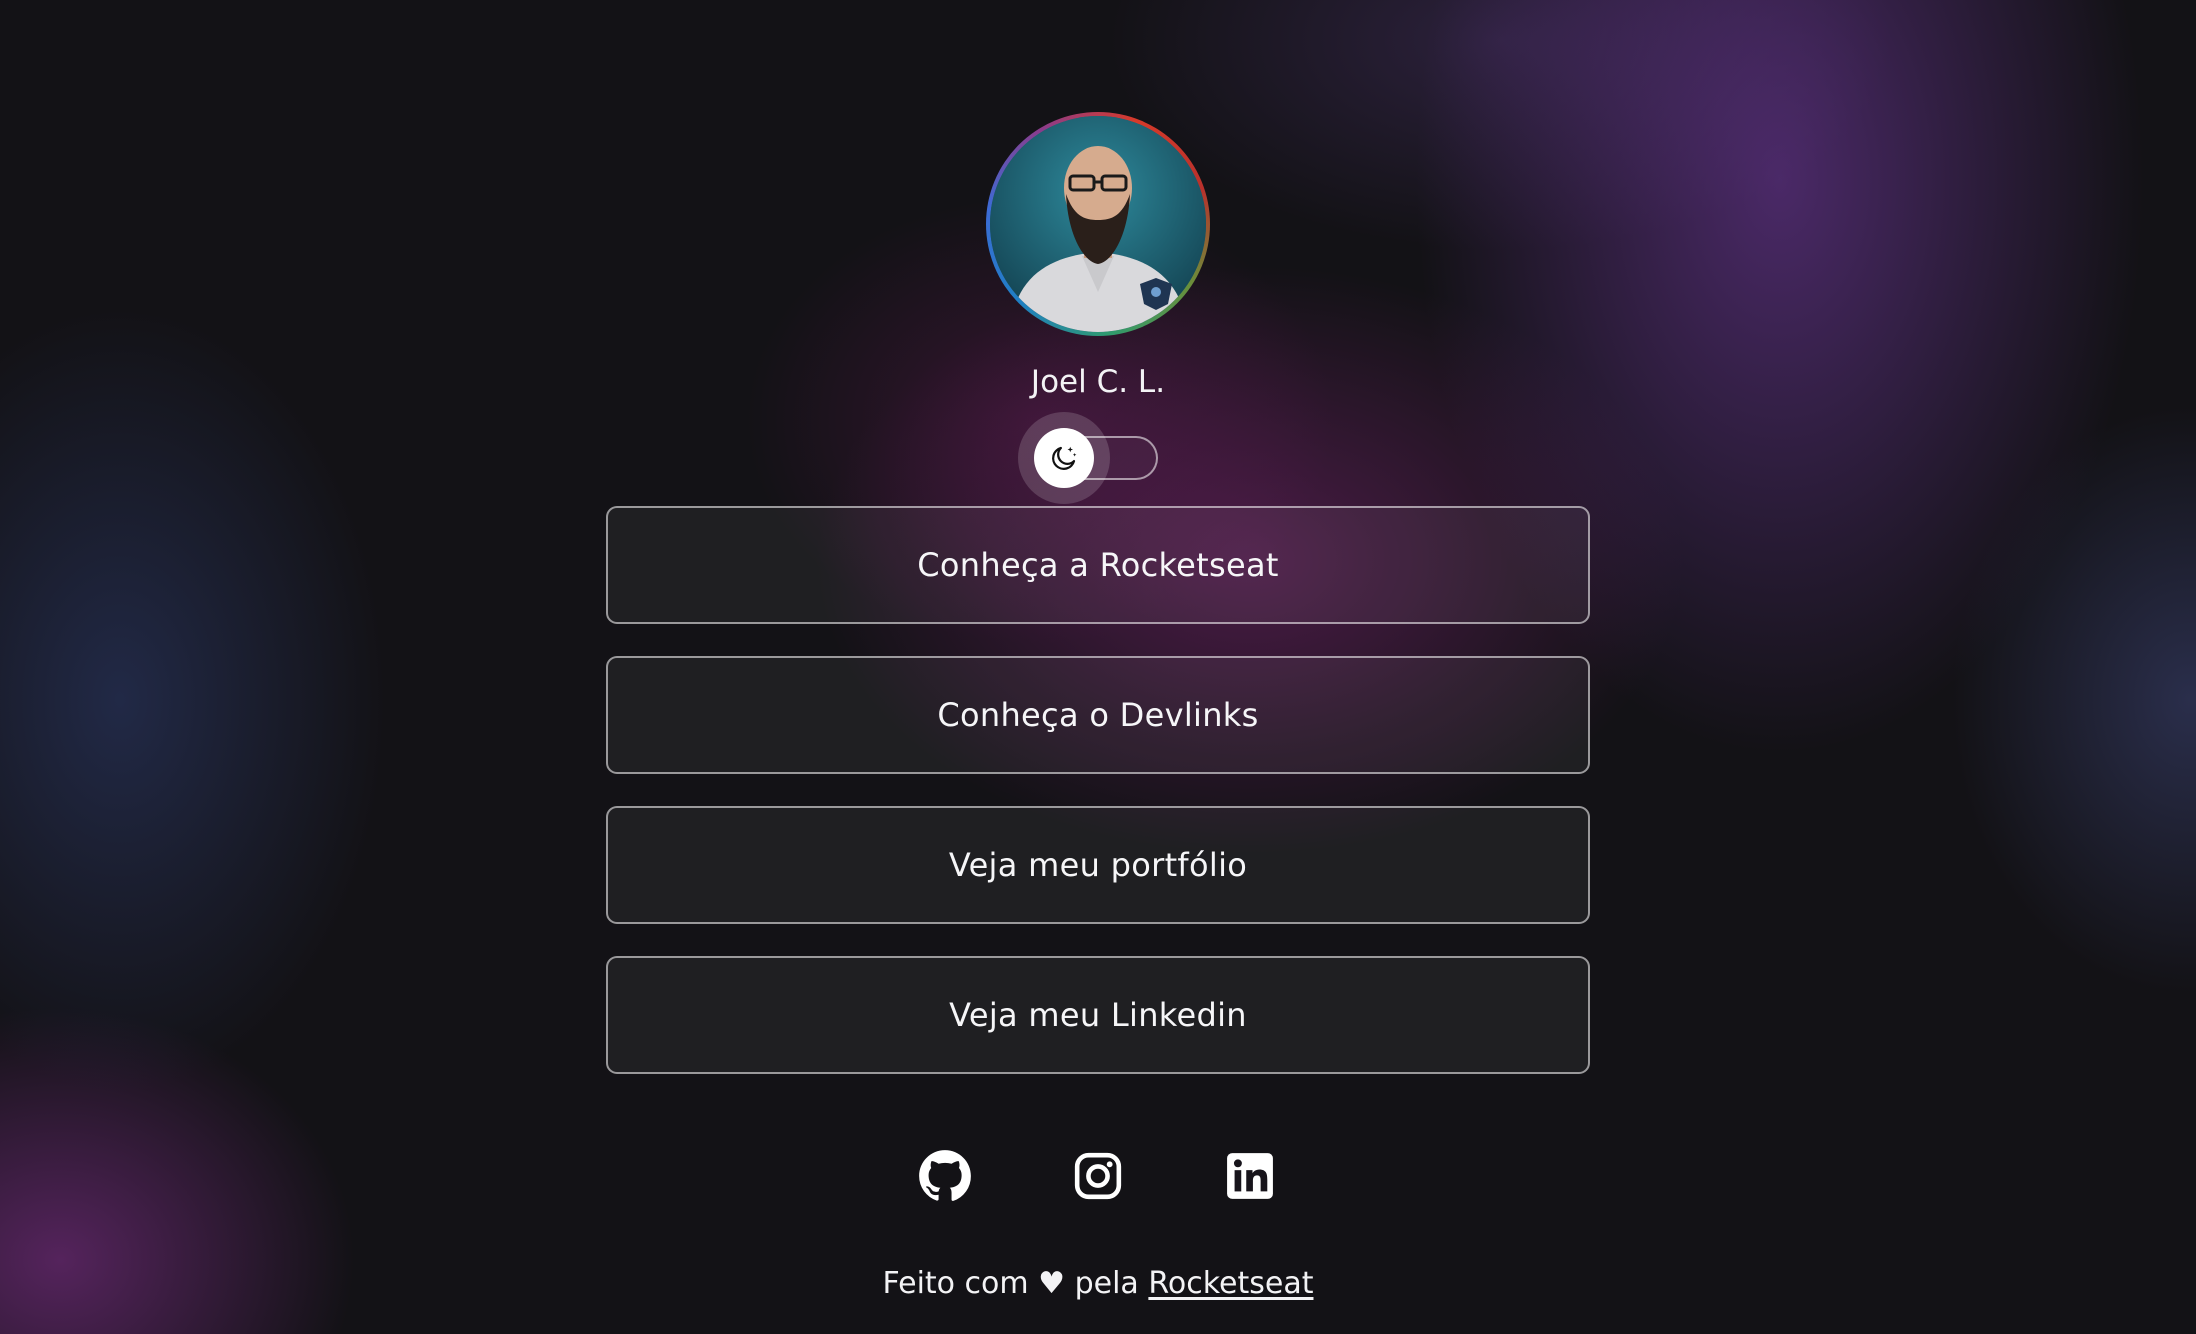 This screenshot has height=1334, width=2196. What do you see at coordinates (1010, 1283) in the screenshot?
I see `footer-text: Feito com ♥ pela` at bounding box center [1010, 1283].